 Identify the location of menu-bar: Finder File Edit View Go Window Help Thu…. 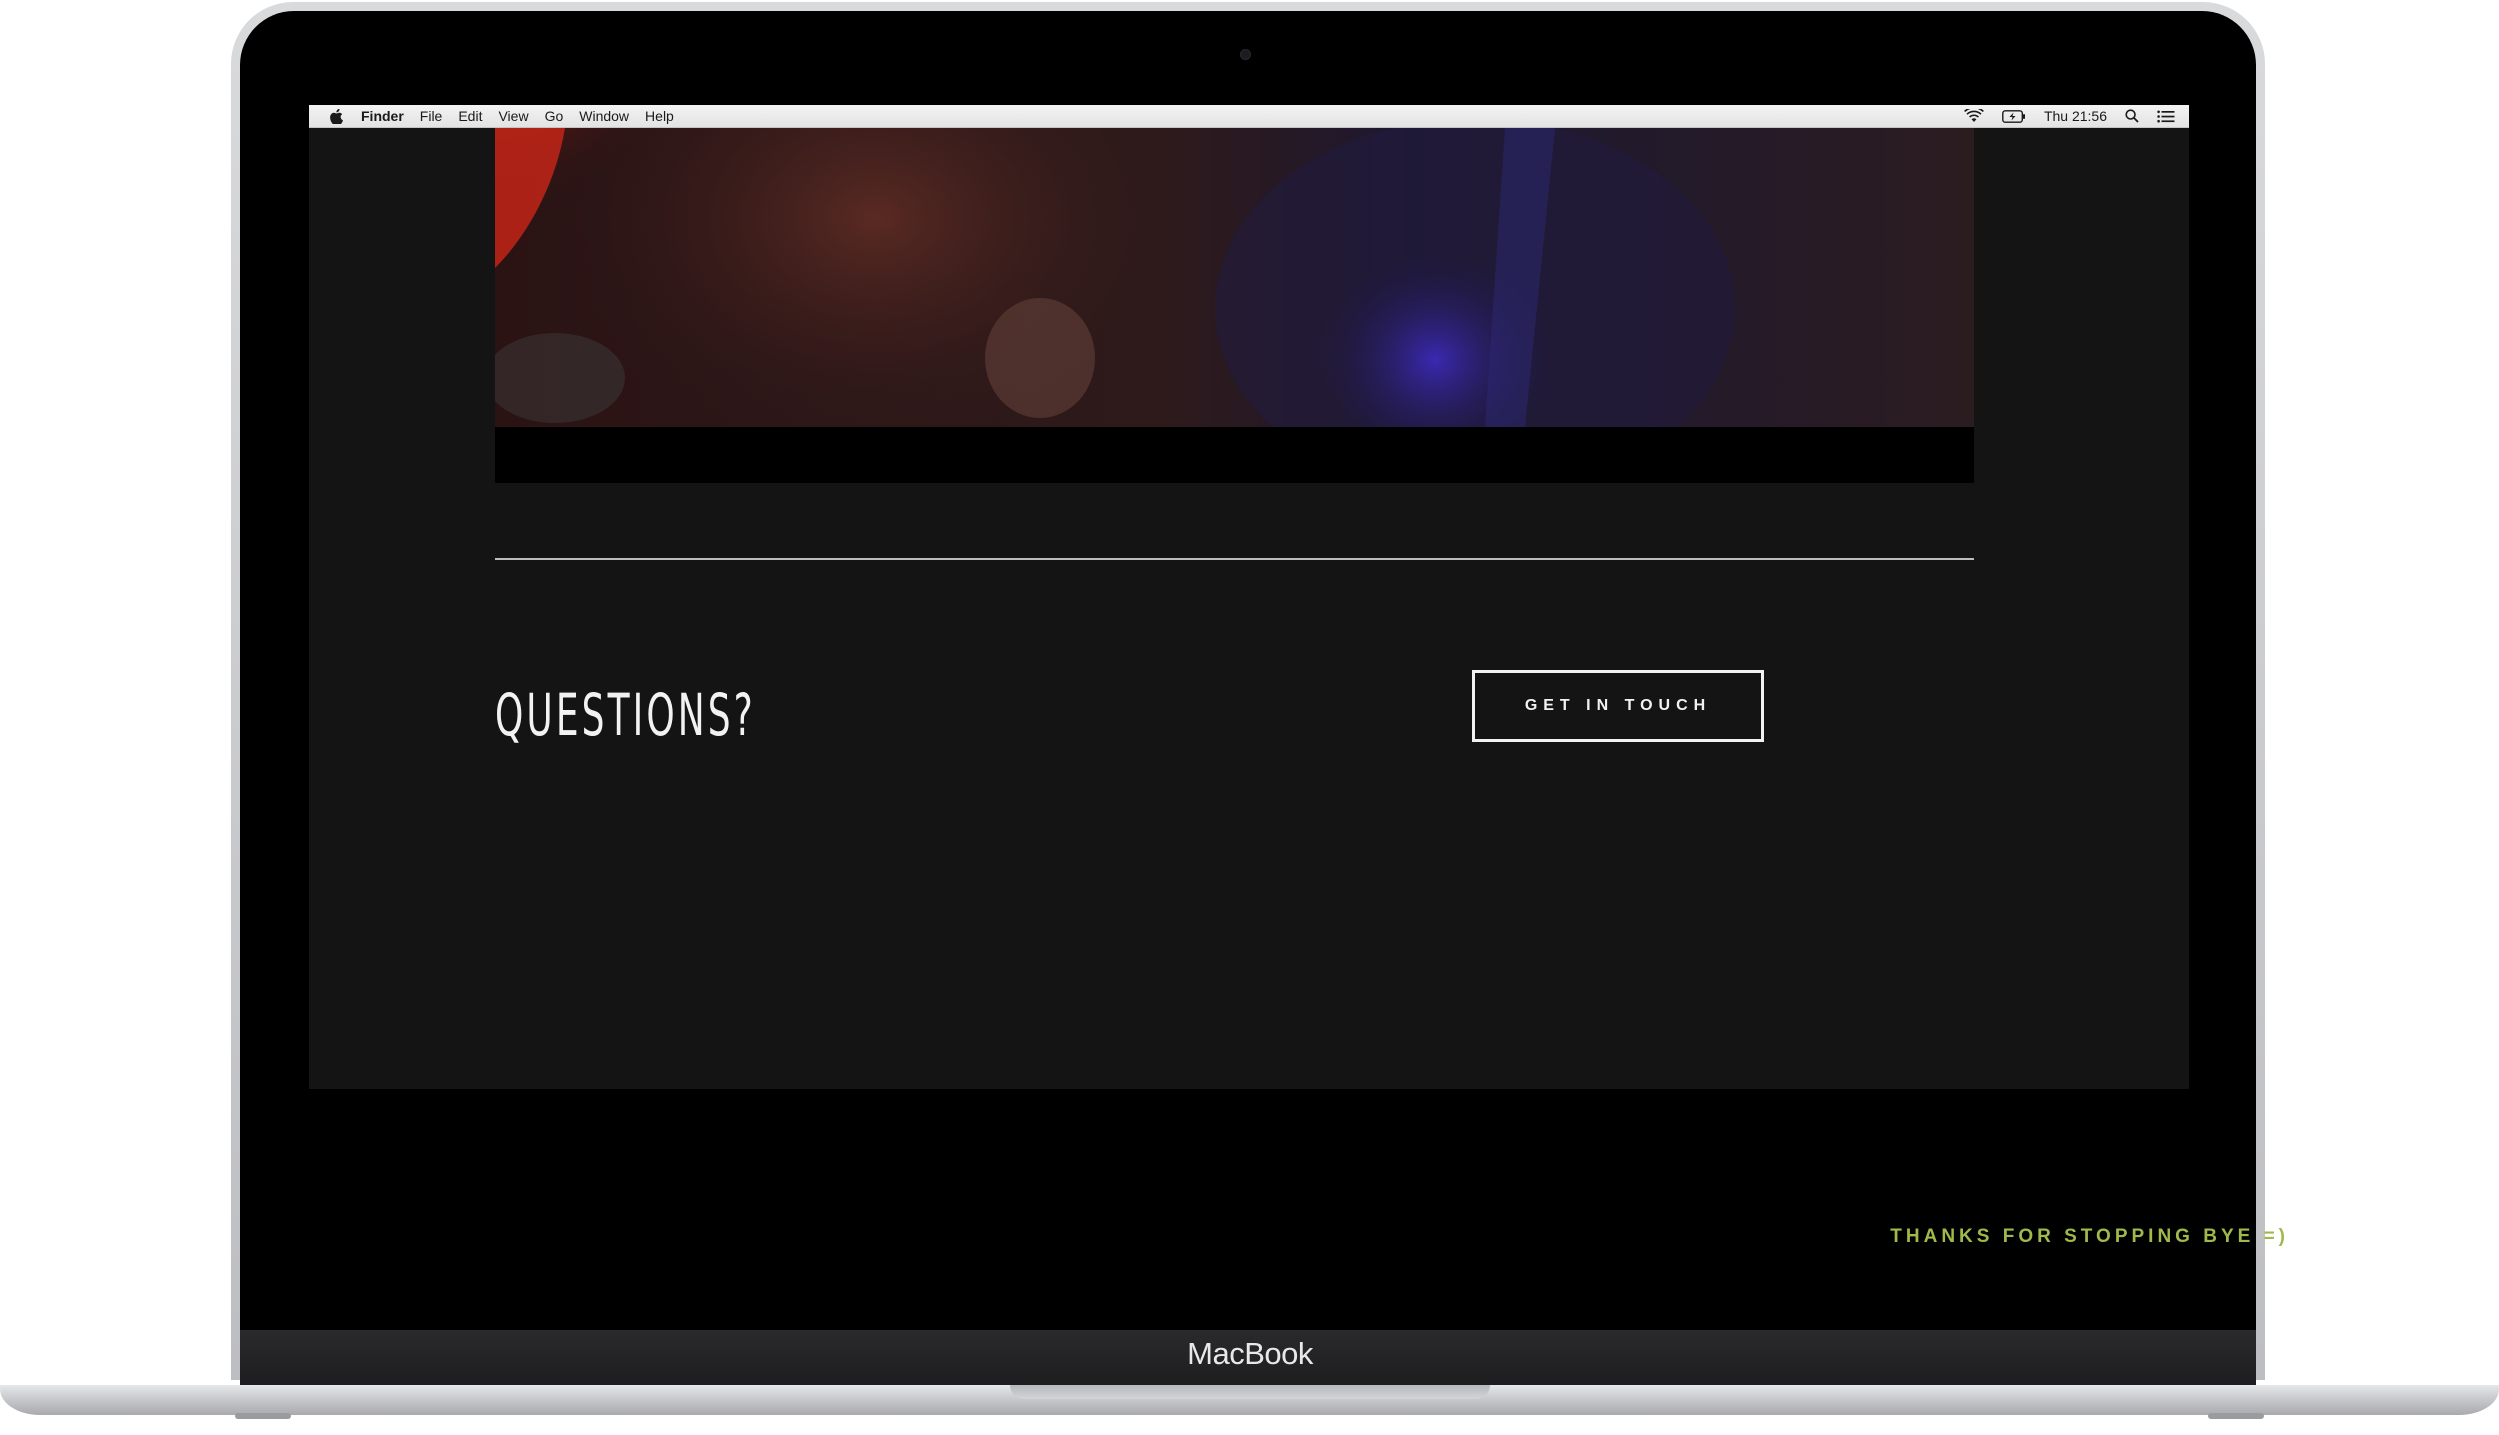
(1249, 116).